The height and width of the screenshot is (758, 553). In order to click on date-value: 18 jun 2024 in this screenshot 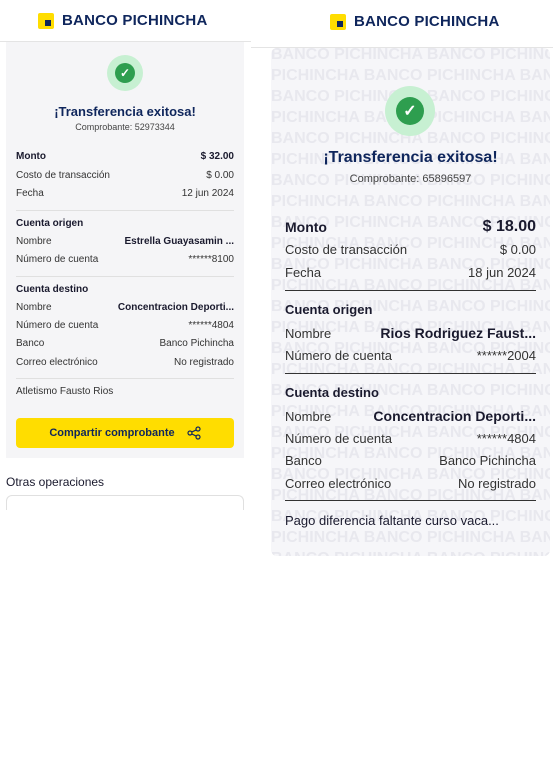, I will do `click(502, 272)`.